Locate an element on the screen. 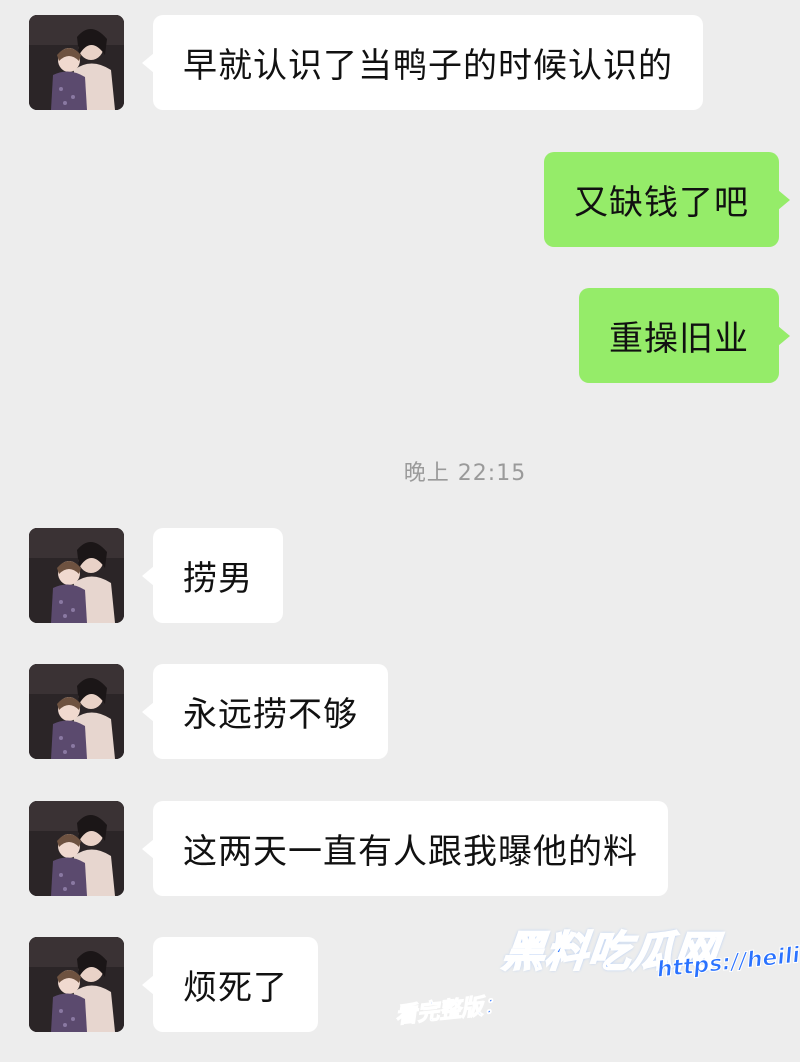 The image size is (800, 1062). message-bubble-outgoing: 重操旧业 is located at coordinates (684, 335).